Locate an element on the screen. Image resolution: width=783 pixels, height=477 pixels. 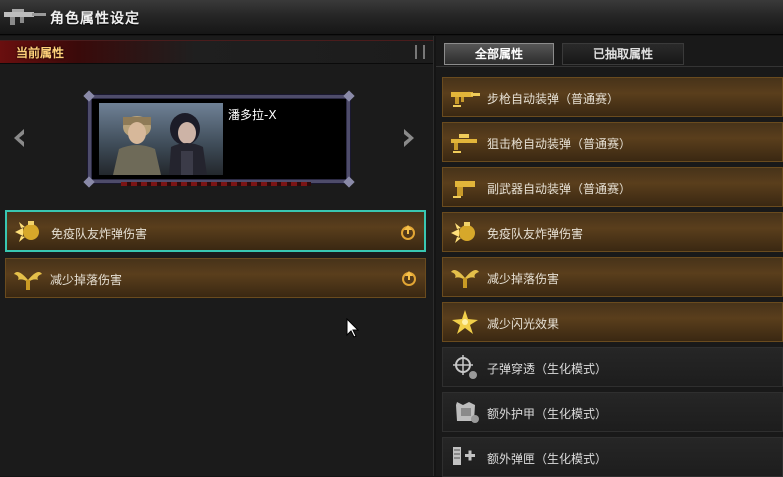
current-attributes-title: 当前属性 is located at coordinates (40, 53).